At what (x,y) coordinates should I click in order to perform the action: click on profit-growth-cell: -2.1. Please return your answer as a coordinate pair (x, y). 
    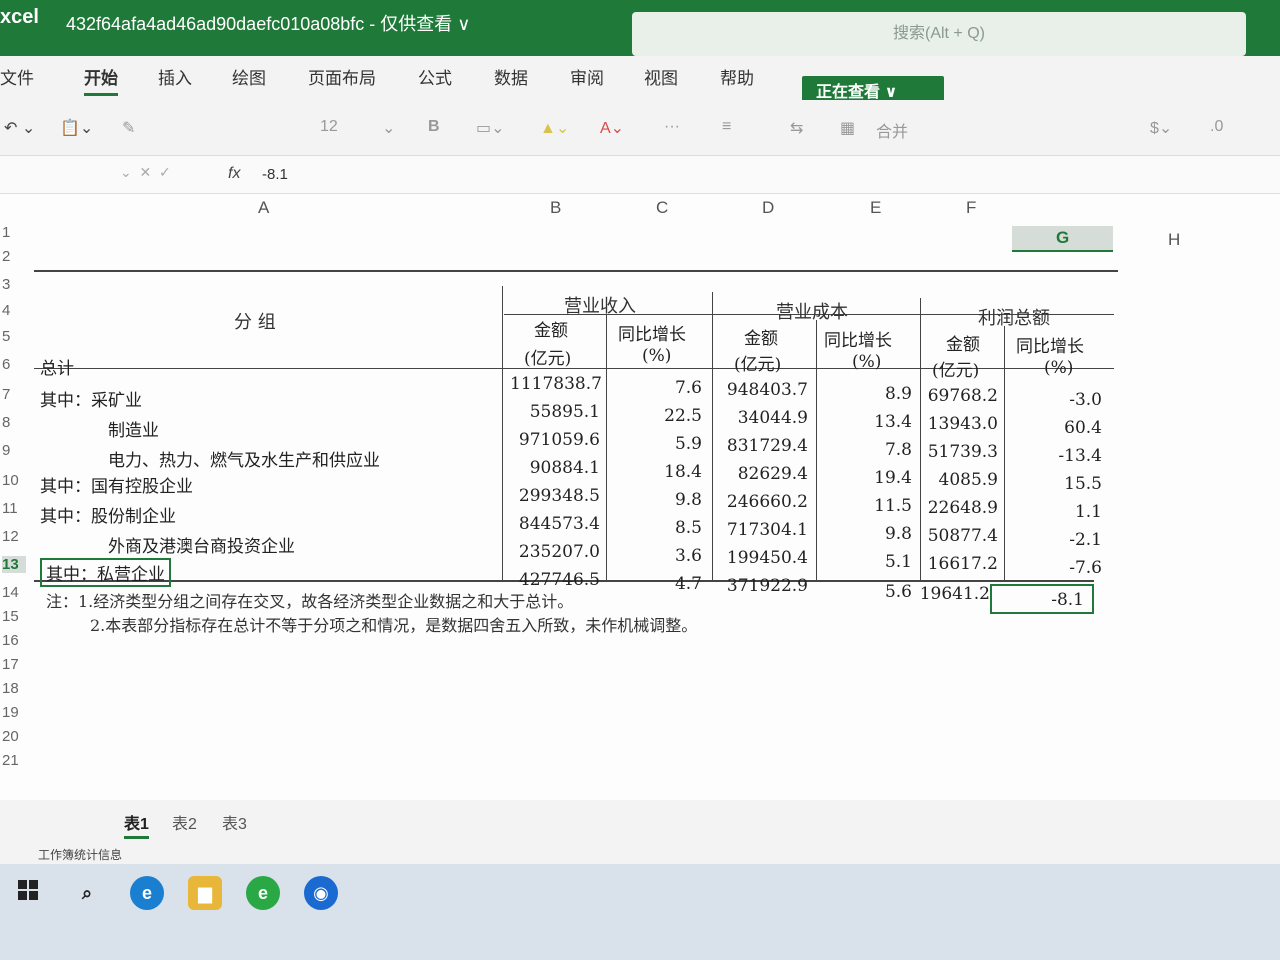
    Looking at the image, I should click on (1057, 540).